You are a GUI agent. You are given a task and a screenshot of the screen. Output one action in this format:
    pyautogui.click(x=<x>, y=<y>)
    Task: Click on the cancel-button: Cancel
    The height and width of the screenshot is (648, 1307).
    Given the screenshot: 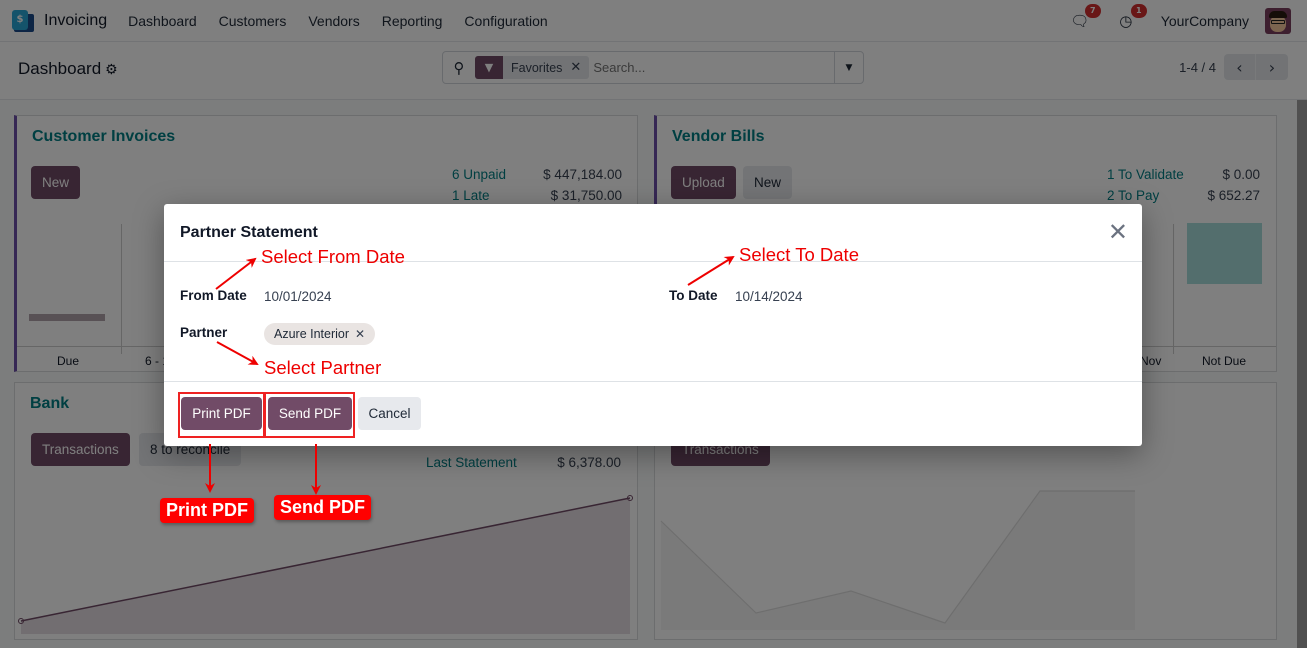 What is the action you would take?
    pyautogui.click(x=389, y=413)
    